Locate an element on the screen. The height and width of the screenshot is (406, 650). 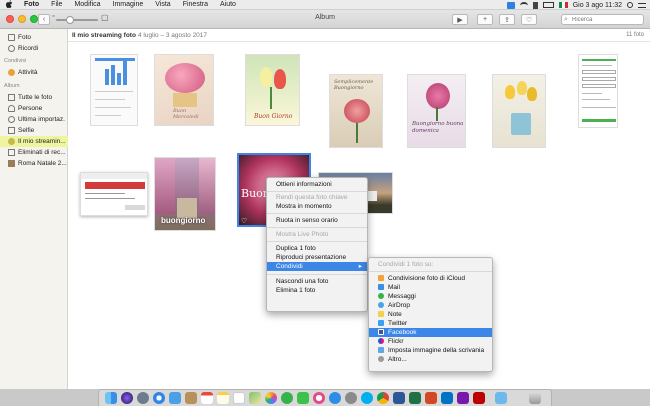
sidebar-item-label: Persone is located at coordinates (30, 108).